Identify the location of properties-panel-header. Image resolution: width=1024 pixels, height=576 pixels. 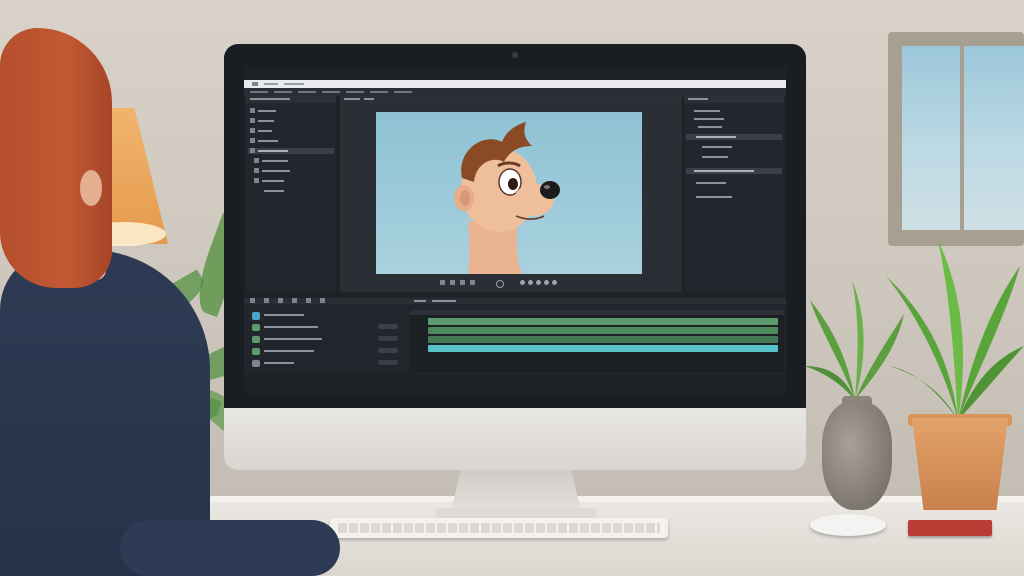
(734, 99).